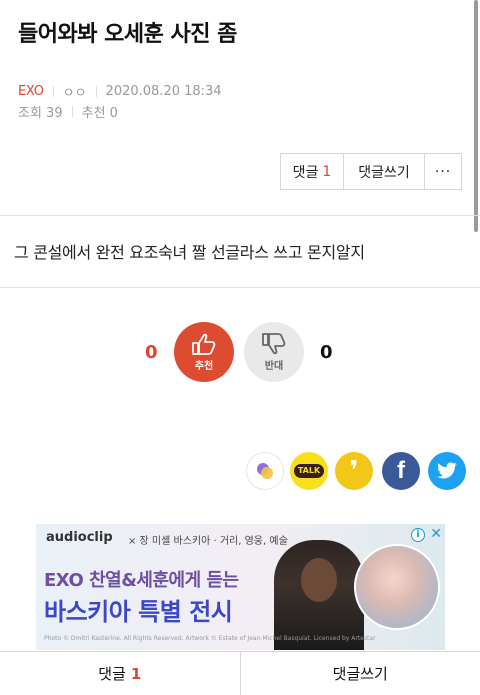  I want to click on kakaostory-icon, so click(265, 471).